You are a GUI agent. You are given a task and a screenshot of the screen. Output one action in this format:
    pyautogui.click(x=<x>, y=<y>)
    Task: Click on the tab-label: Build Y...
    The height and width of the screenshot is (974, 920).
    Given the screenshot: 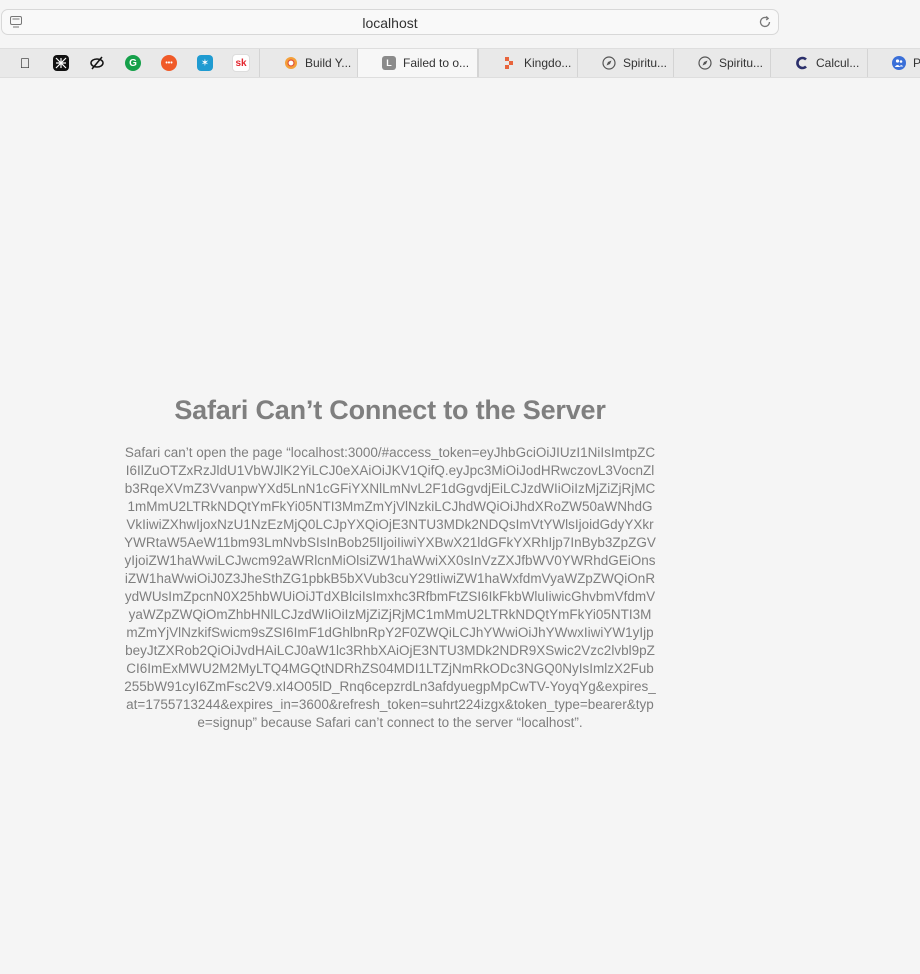 What is the action you would take?
    pyautogui.click(x=328, y=63)
    